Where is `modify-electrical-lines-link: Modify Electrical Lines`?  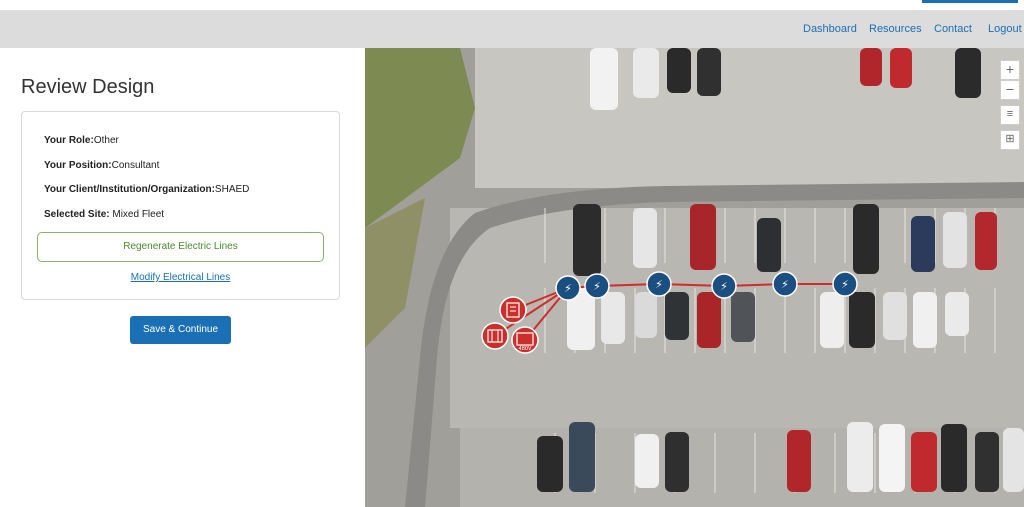
modify-electrical-lines-link: Modify Electrical Lines is located at coordinates (180, 277).